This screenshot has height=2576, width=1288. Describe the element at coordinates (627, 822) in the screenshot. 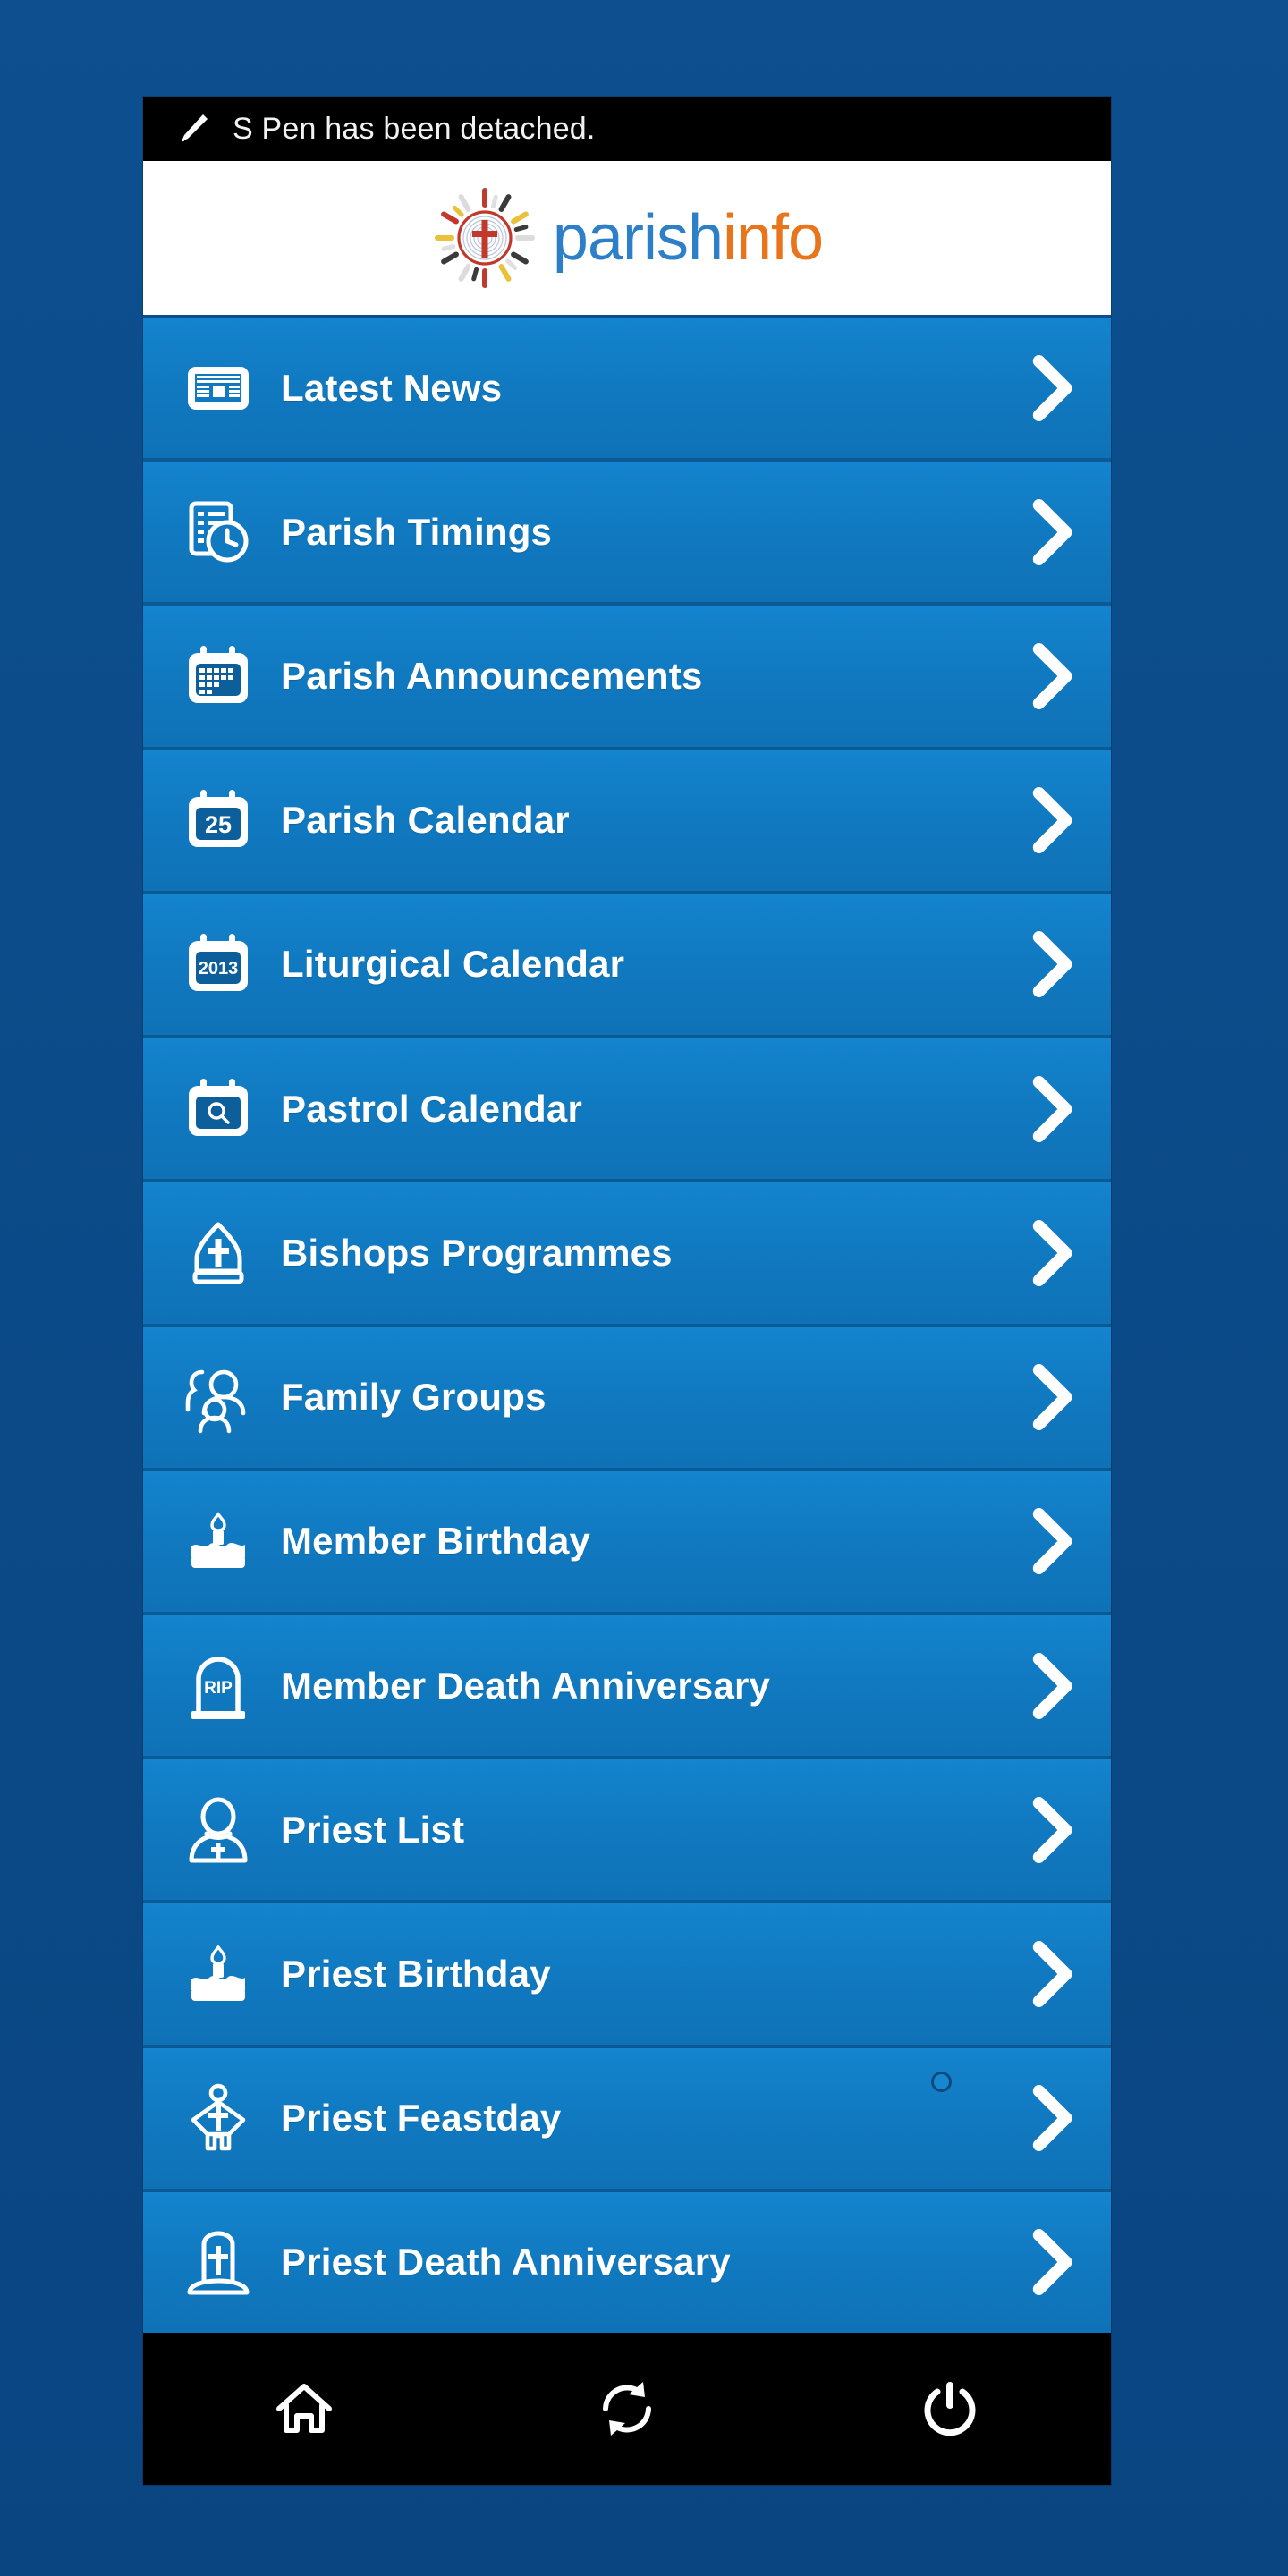

I see `menu-item-parish-calendar: 25 Parish Calendar` at that location.